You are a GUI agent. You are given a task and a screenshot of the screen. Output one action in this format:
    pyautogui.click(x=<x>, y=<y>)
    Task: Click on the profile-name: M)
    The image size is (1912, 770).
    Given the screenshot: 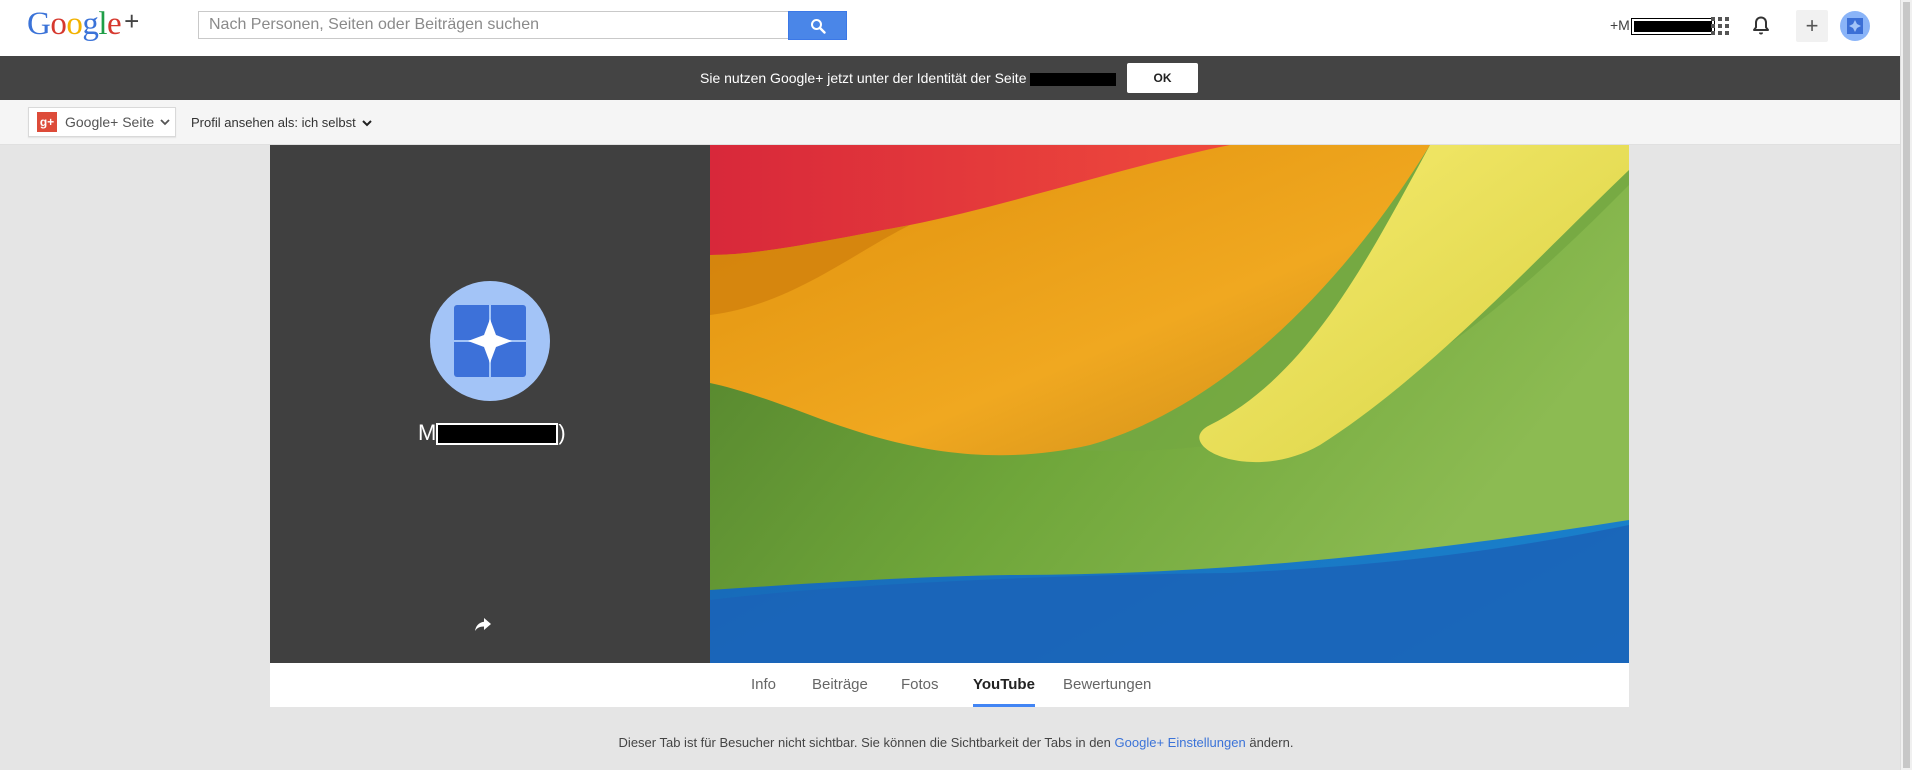 What is the action you would take?
    pyautogui.click(x=492, y=433)
    